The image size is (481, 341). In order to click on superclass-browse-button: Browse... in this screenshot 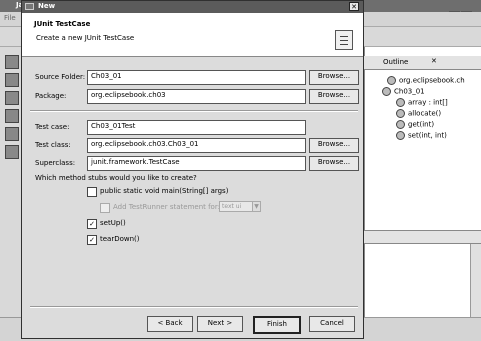, I will do `click(334, 163)`.